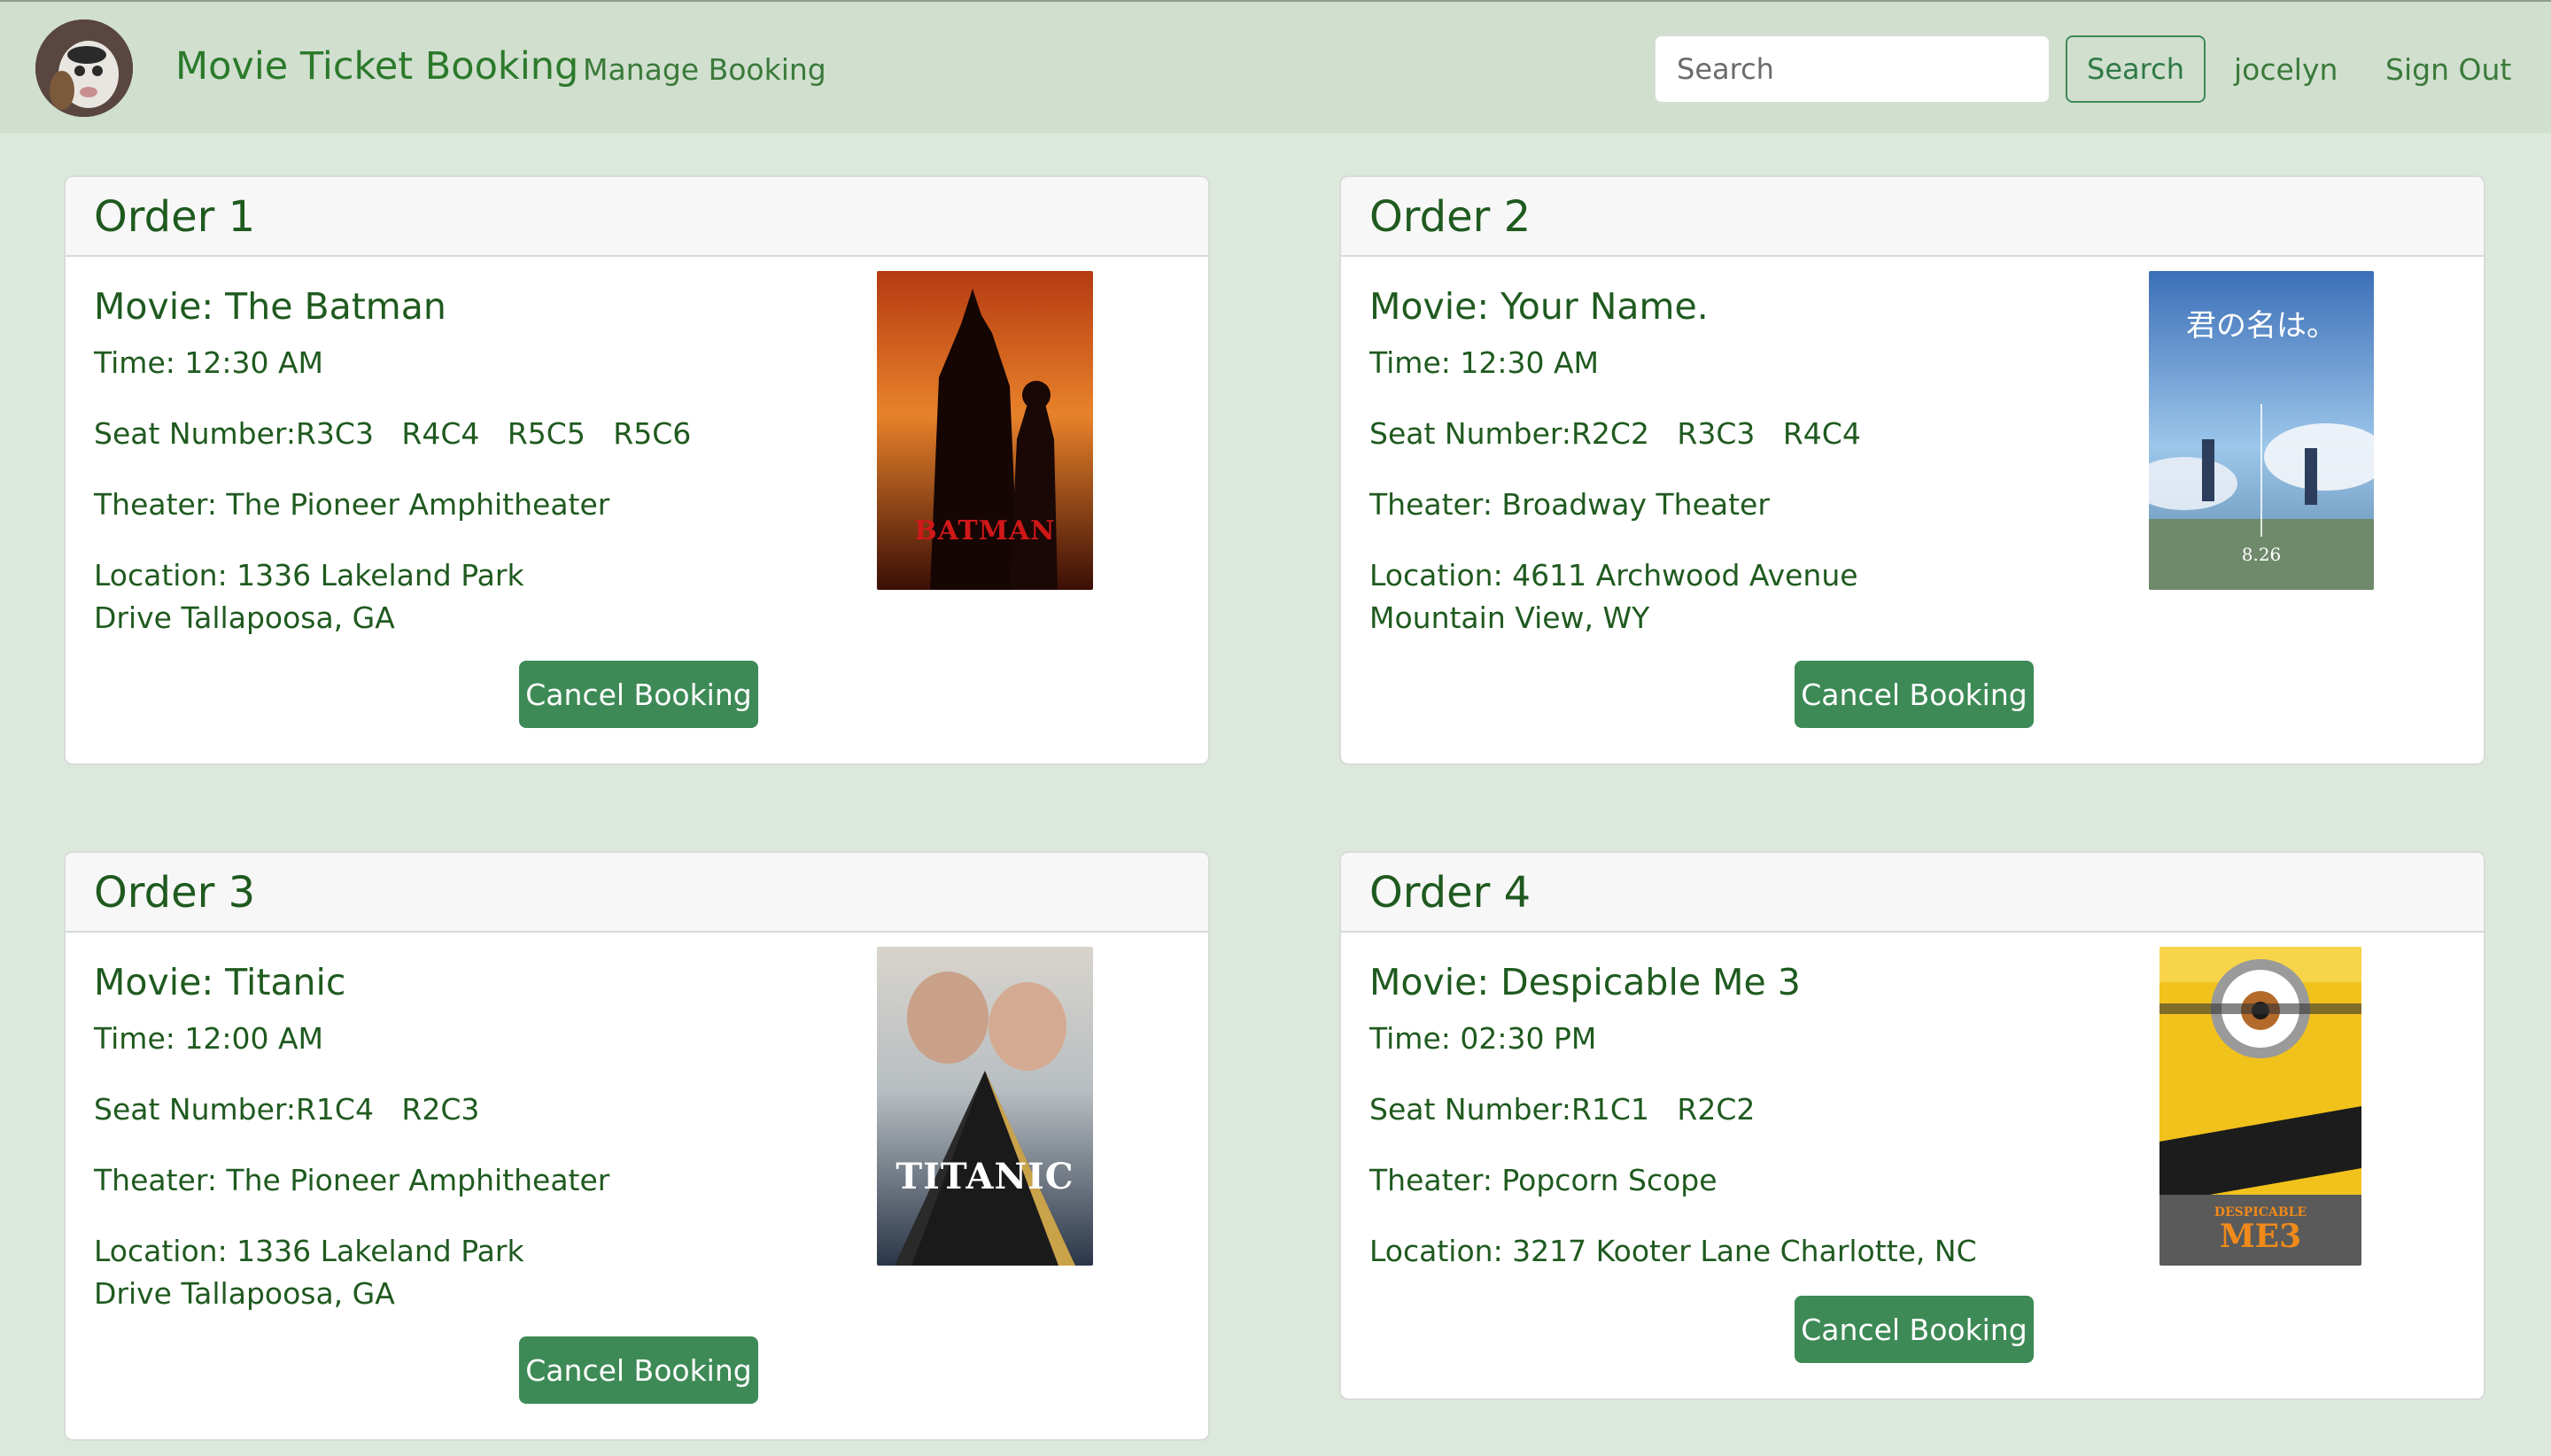 This screenshot has width=2551, height=1456. What do you see at coordinates (1673, 1251) in the screenshot?
I see `theater-location: Location: 3217 Kooter Lane Charlotte, NC` at bounding box center [1673, 1251].